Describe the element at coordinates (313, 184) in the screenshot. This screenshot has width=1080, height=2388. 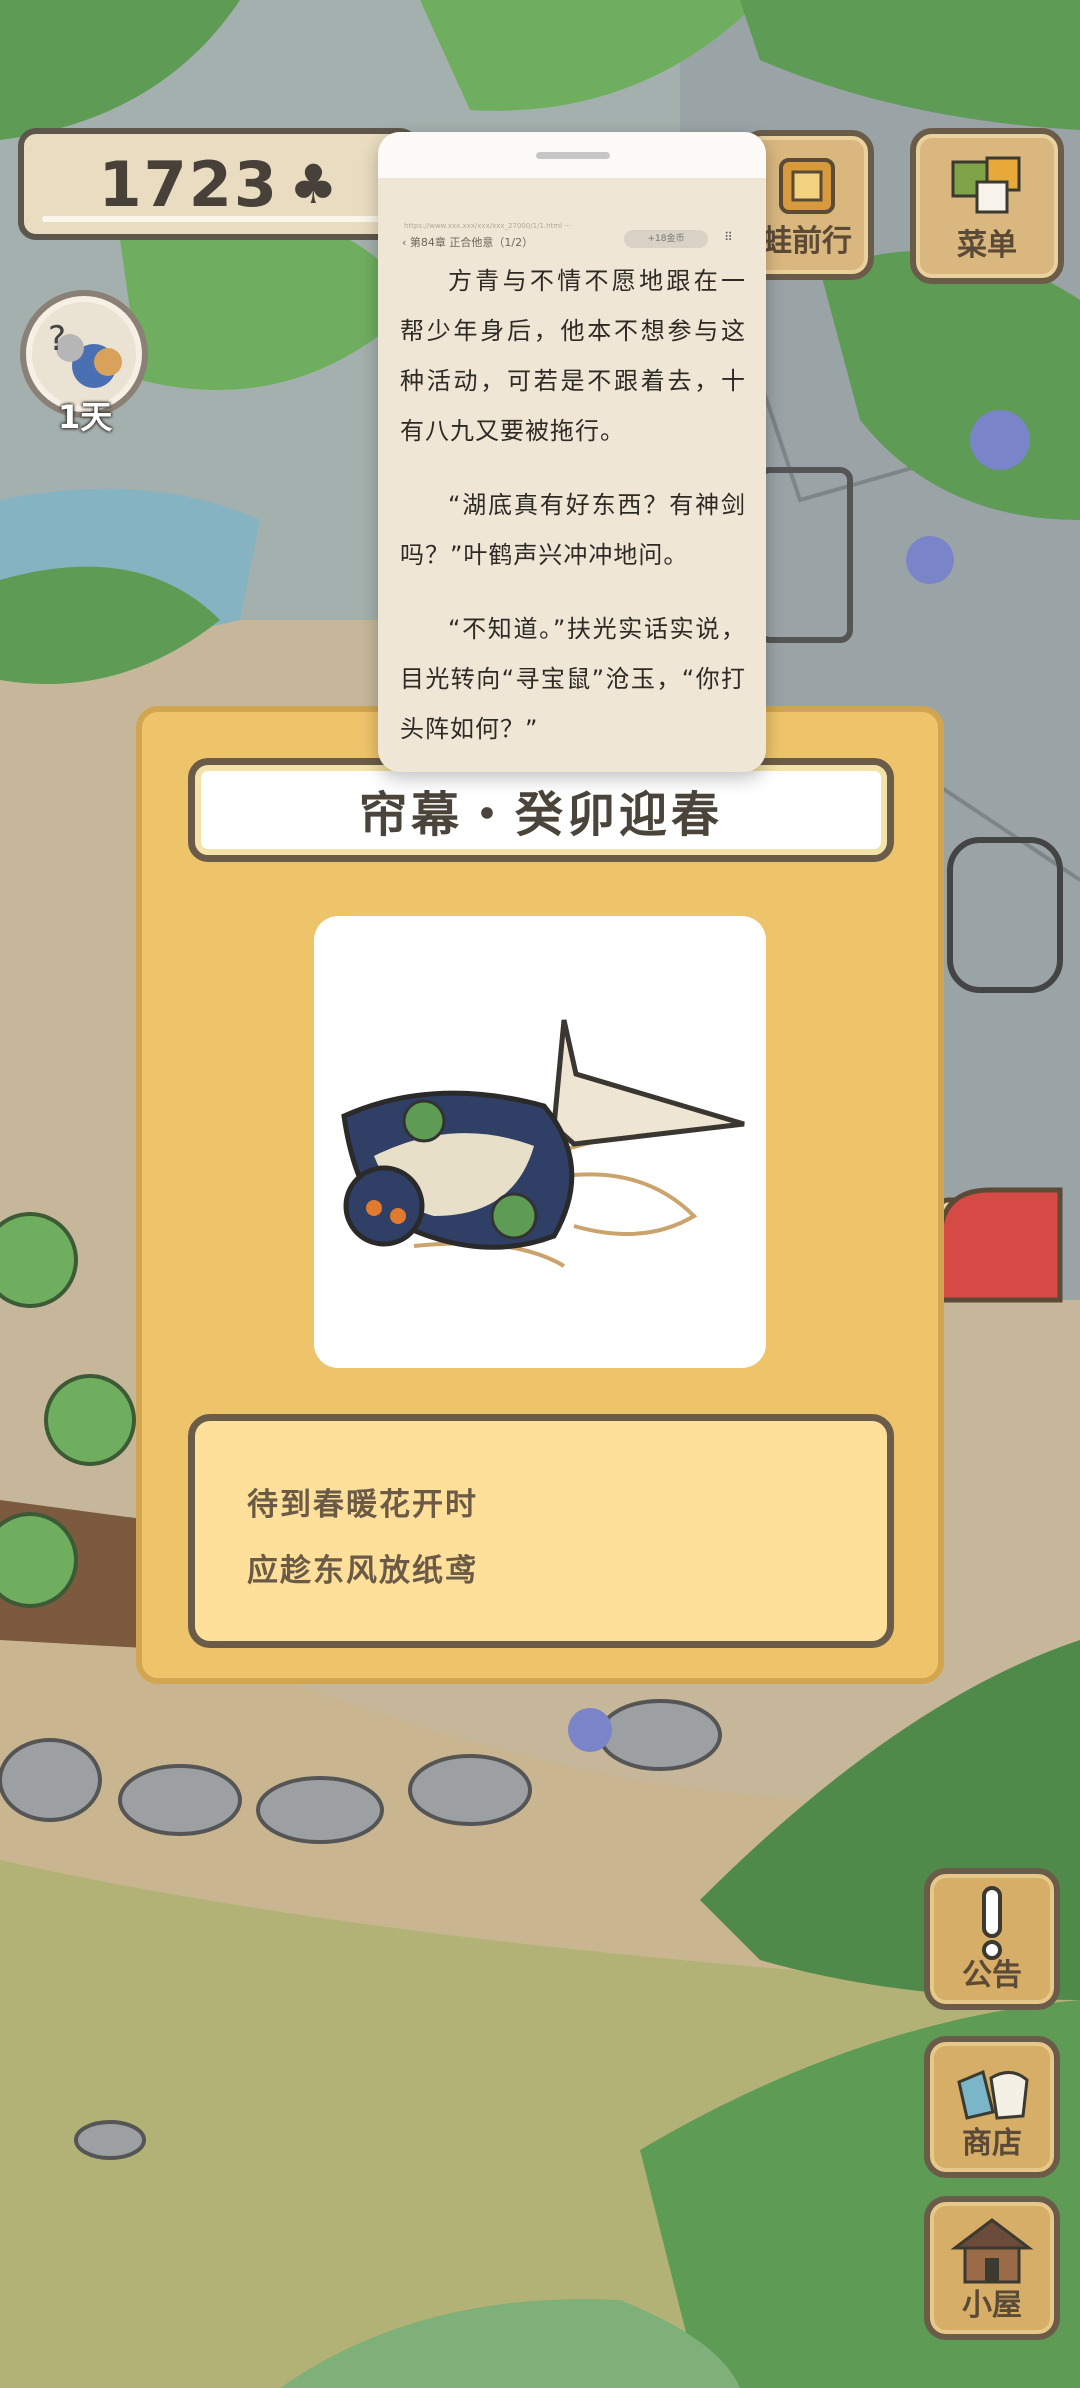
I see `clover-icon: ♣` at that location.